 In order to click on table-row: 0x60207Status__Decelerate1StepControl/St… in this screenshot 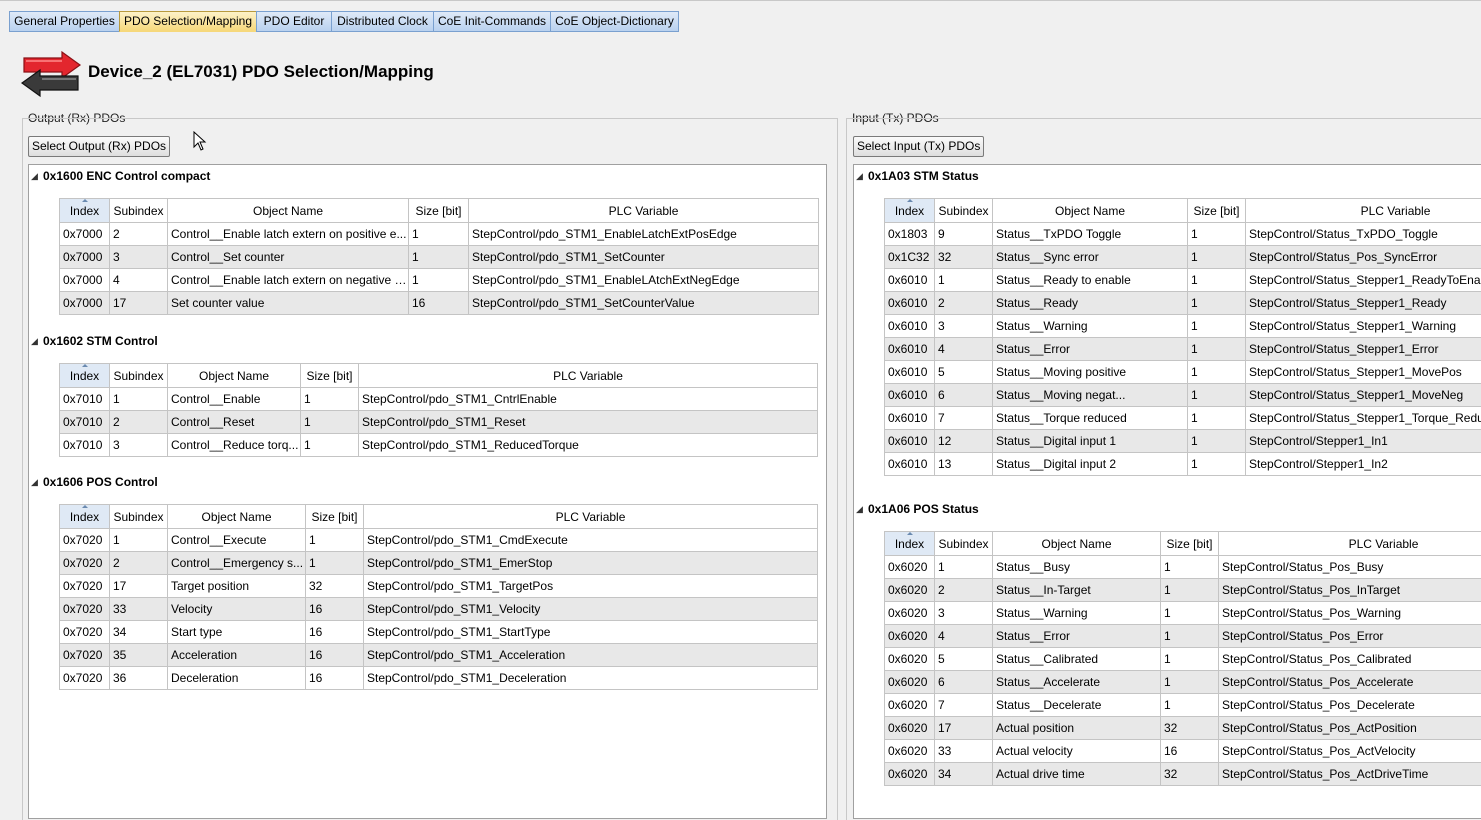, I will do `click(1183, 705)`.